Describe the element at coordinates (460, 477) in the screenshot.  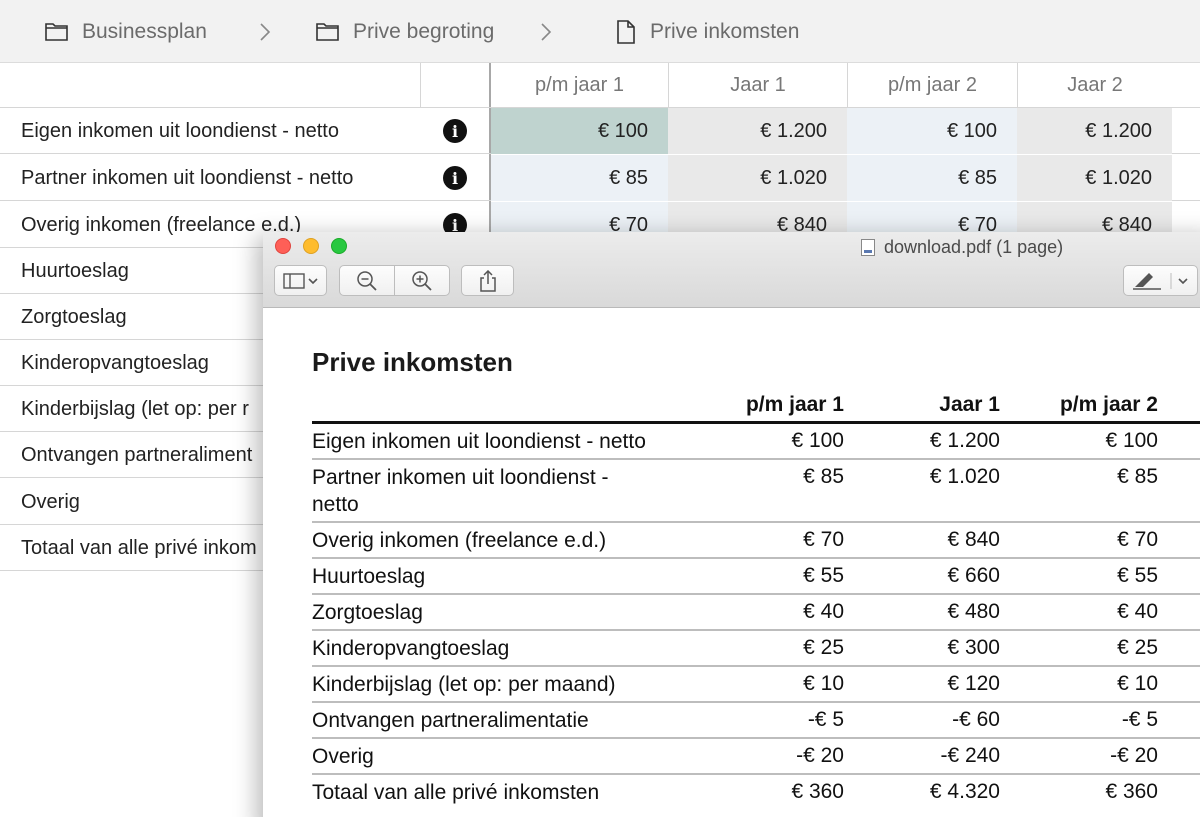
I see `row-label-line: Partner inkomen uit loondienst -` at that location.